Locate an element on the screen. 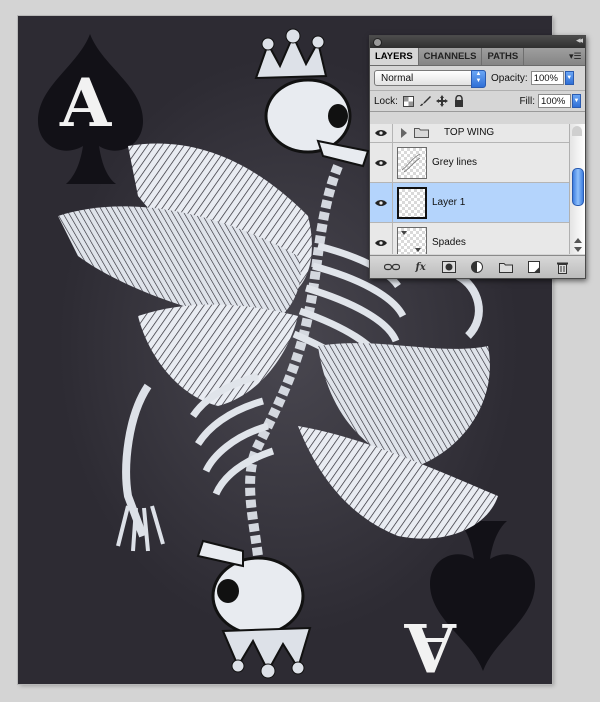 The image size is (600, 702). layer-name: TOP WING is located at coordinates (469, 132).